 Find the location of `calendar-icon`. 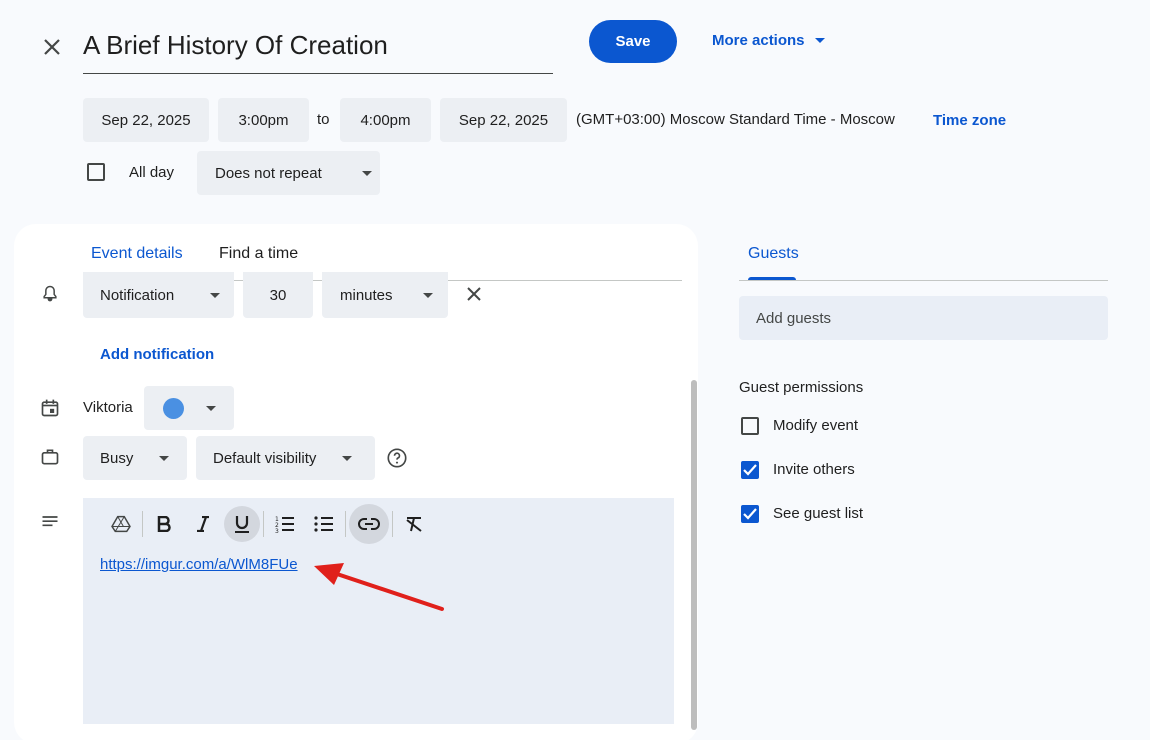

calendar-icon is located at coordinates (50, 408).